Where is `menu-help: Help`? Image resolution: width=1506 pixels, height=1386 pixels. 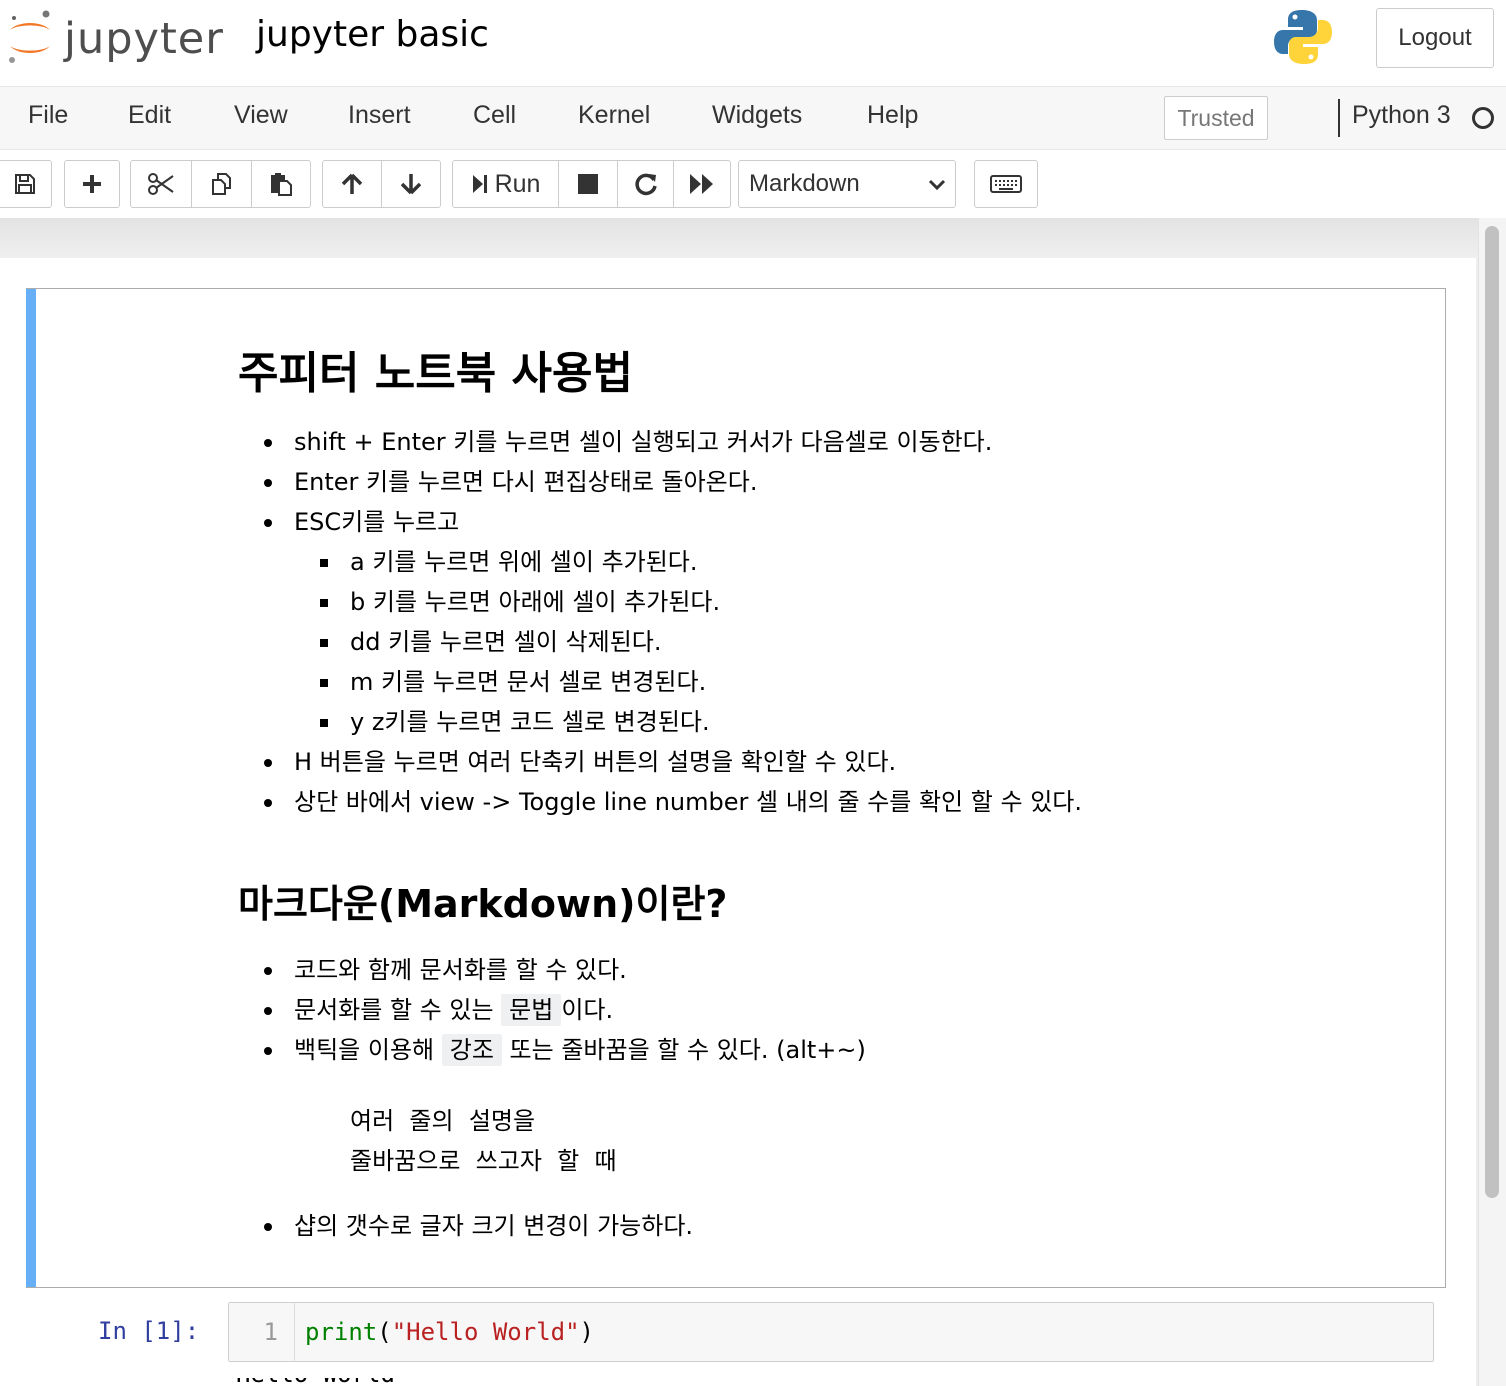 menu-help: Help is located at coordinates (892, 115).